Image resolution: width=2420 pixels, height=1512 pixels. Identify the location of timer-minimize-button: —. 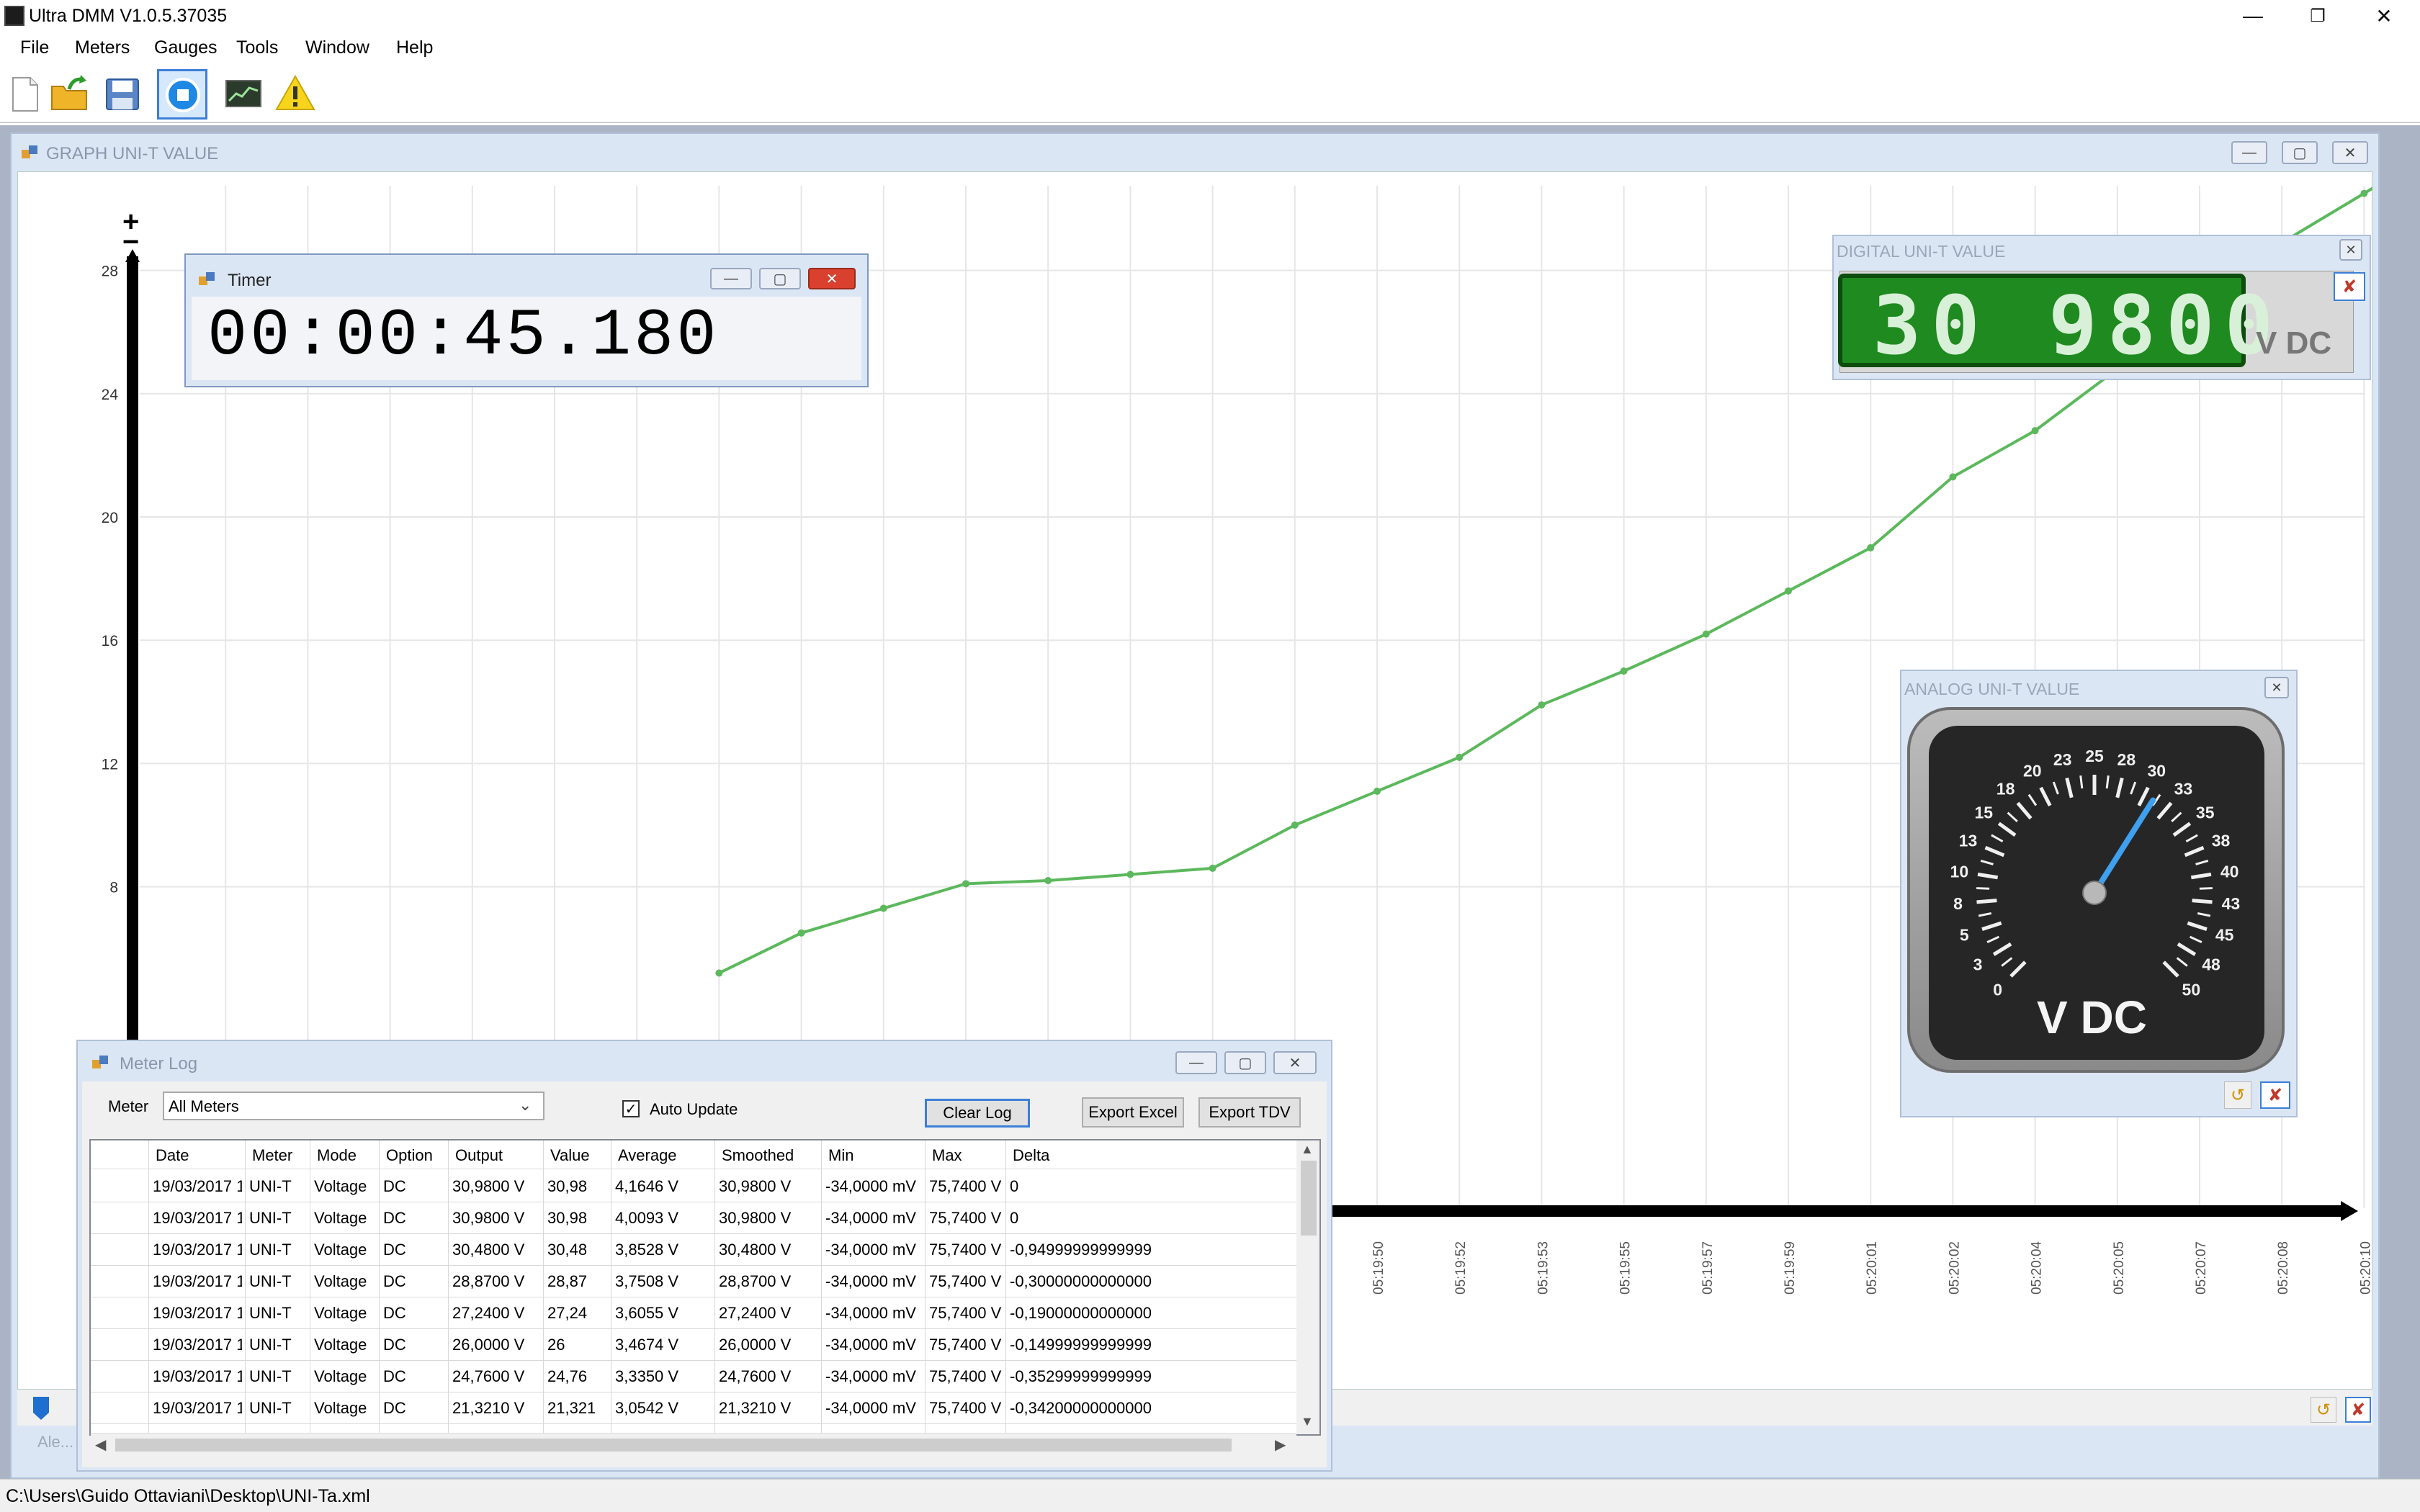
(731, 278).